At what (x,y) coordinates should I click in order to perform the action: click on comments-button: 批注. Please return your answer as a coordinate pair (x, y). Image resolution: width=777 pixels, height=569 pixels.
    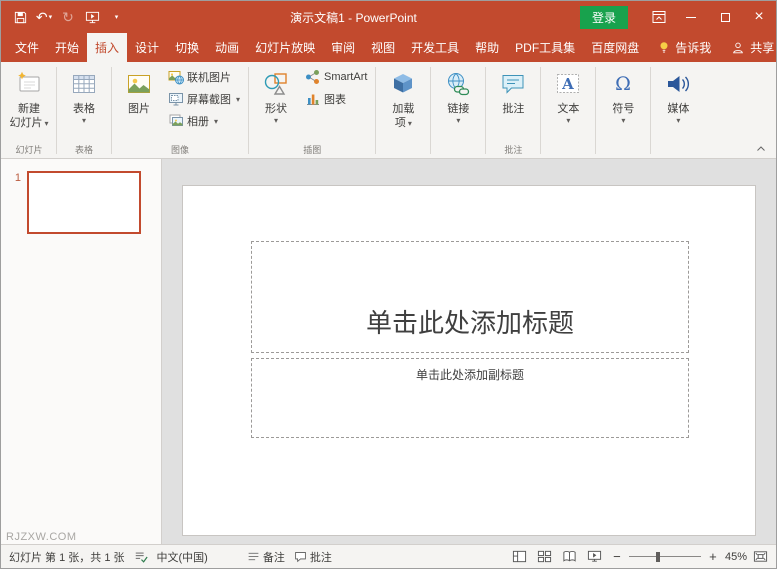
    Looking at the image, I should click on (313, 557).